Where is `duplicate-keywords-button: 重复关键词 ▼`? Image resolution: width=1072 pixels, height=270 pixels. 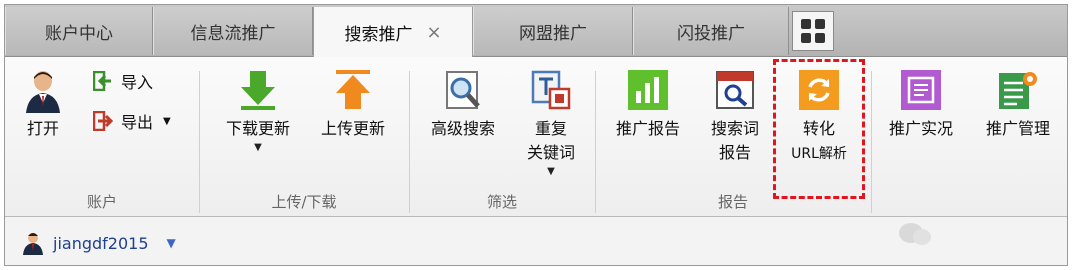 duplicate-keywords-button: 重复关键词 ▼ is located at coordinates (551, 124).